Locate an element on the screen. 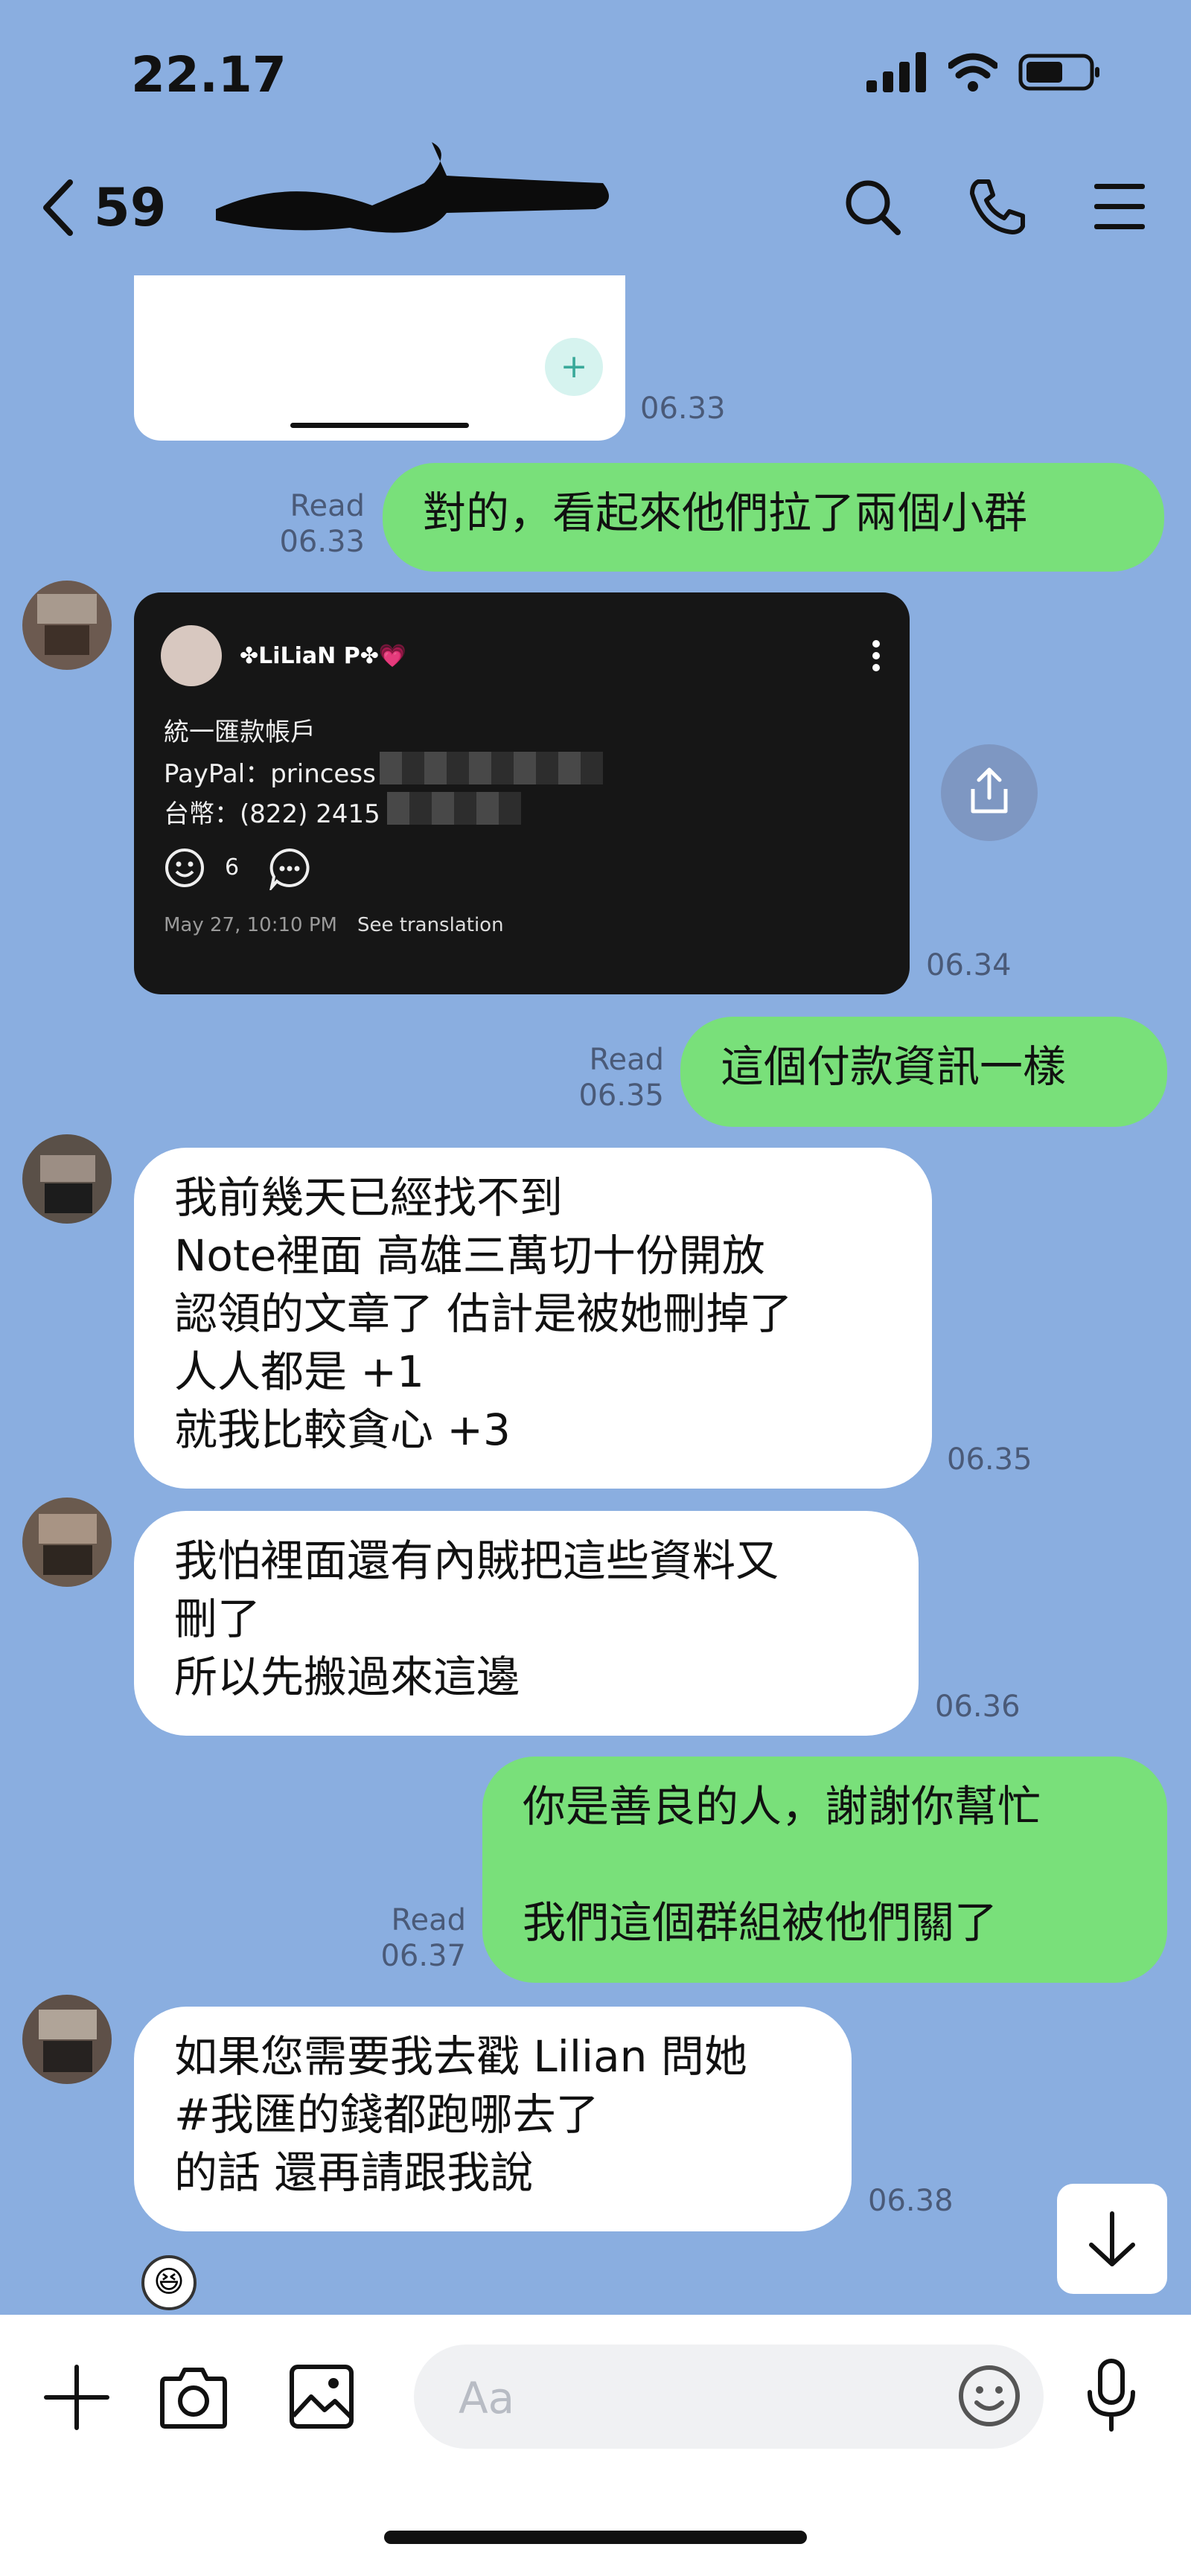  status-time: 22.17 is located at coordinates (209, 74).